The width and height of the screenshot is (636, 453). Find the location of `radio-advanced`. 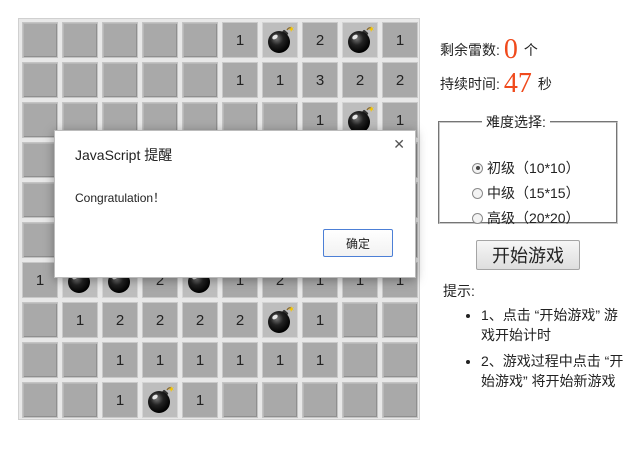

radio-advanced is located at coordinates (477, 218).